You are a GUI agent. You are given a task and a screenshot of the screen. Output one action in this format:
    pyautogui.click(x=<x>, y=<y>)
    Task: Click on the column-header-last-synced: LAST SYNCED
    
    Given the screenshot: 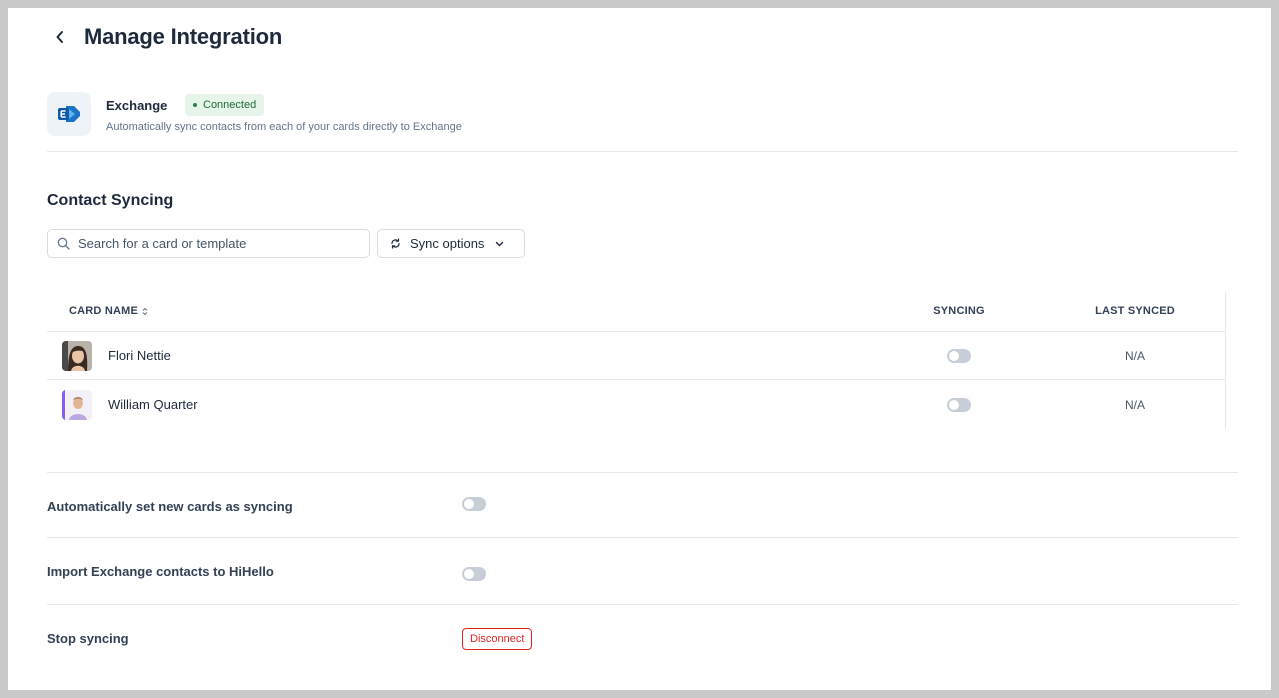 What is the action you would take?
    pyautogui.click(x=1135, y=311)
    